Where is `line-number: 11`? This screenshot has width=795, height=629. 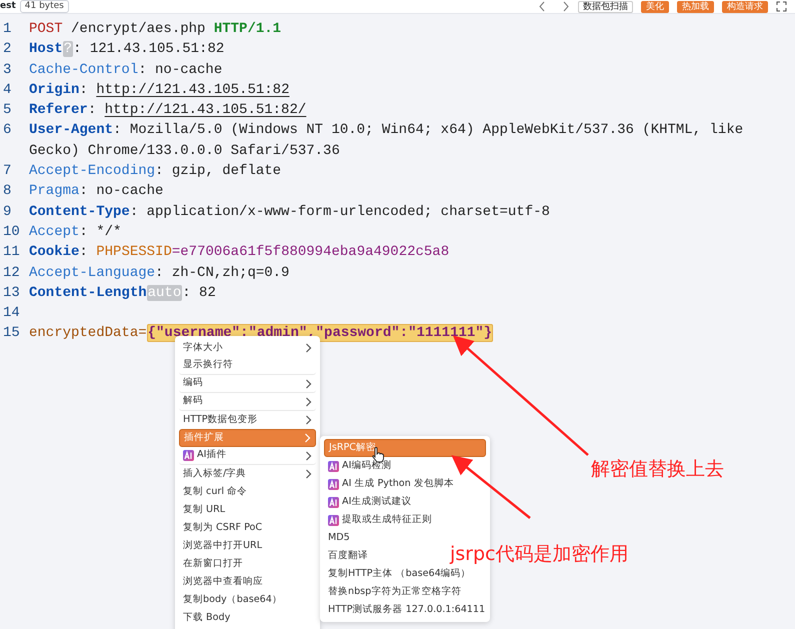 line-number: 11 is located at coordinates (11, 252).